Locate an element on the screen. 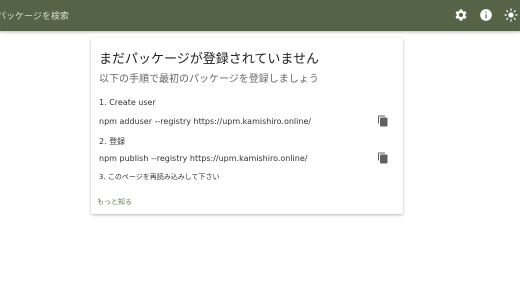  search-input: パッケージを検索 is located at coordinates (34, 15).